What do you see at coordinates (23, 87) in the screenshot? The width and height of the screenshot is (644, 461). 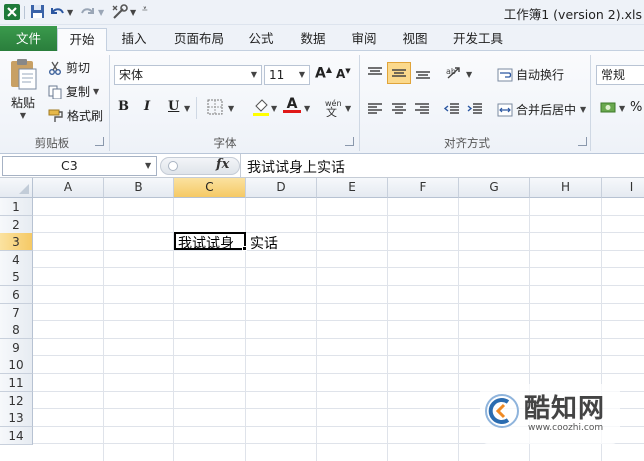 I see `paste-button: 粘贴 ▼` at bounding box center [23, 87].